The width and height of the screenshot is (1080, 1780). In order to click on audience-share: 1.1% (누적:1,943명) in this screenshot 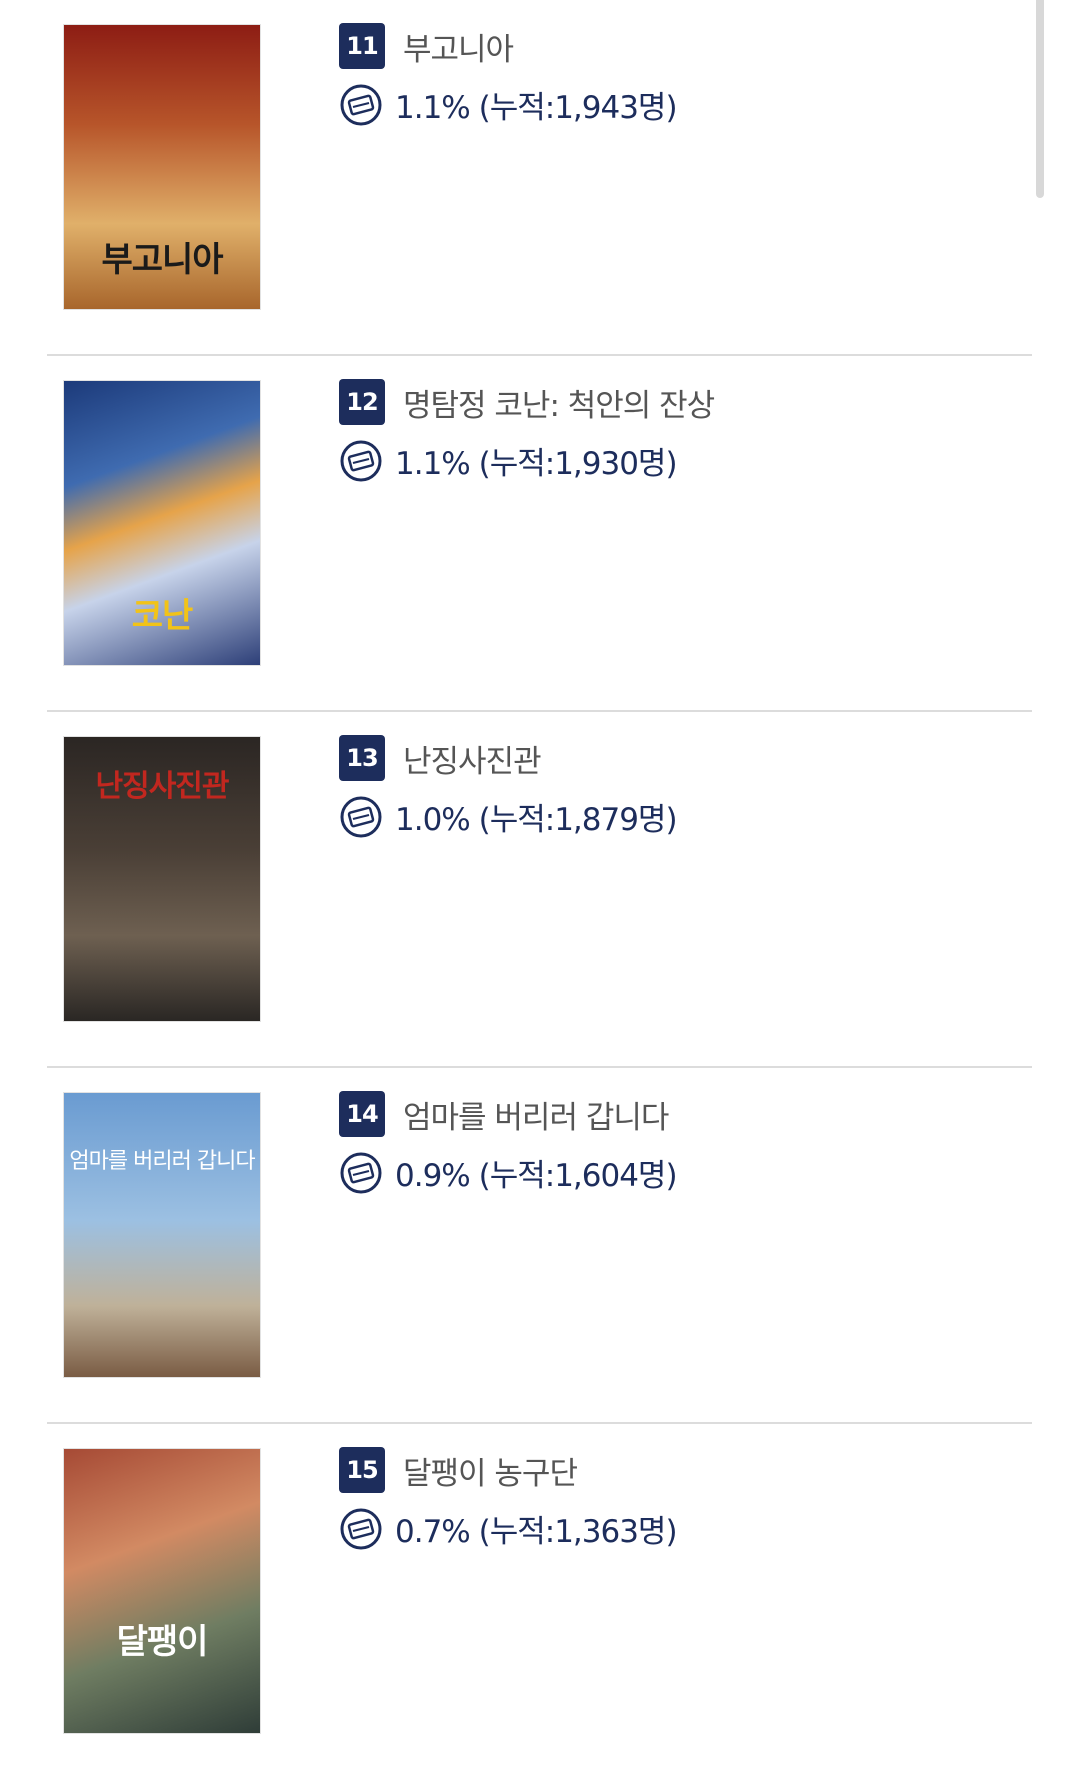, I will do `click(536, 108)`.